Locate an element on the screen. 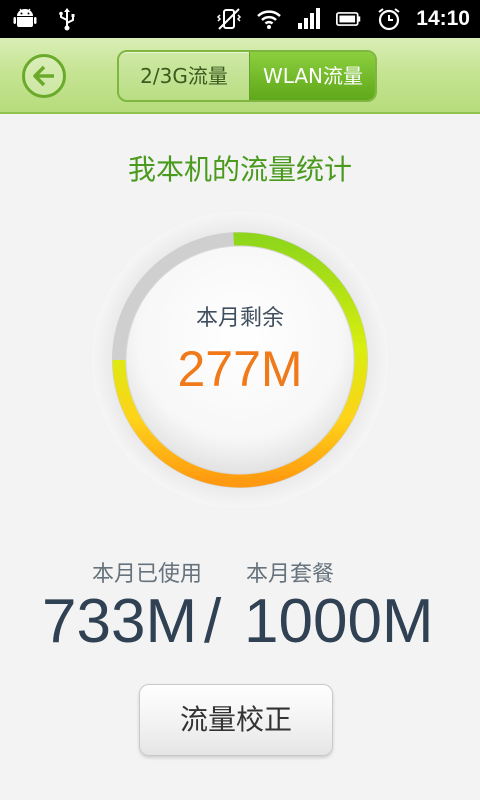 This screenshot has width=480, height=800. used-label: 本月已使用 is located at coordinates (147, 574).